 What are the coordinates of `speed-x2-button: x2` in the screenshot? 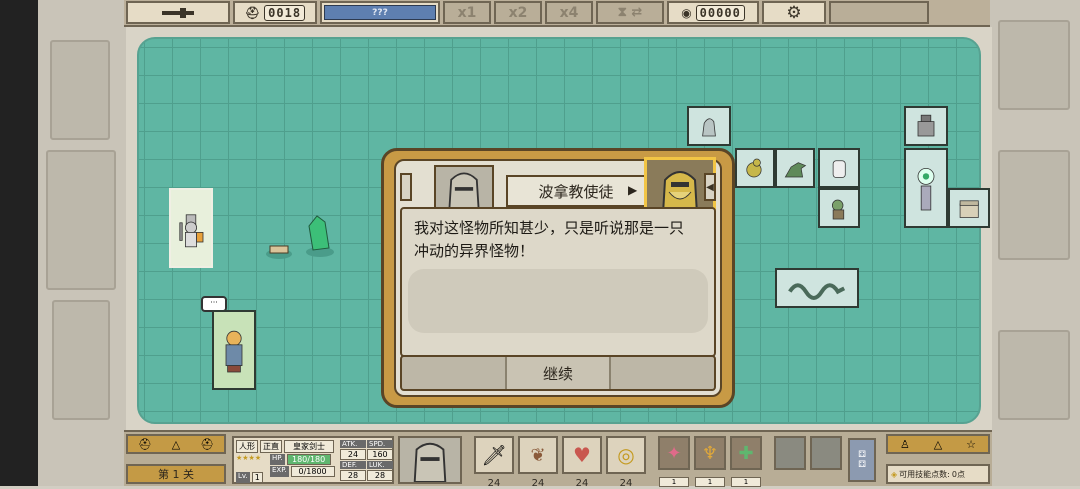 It's located at (518, 12).